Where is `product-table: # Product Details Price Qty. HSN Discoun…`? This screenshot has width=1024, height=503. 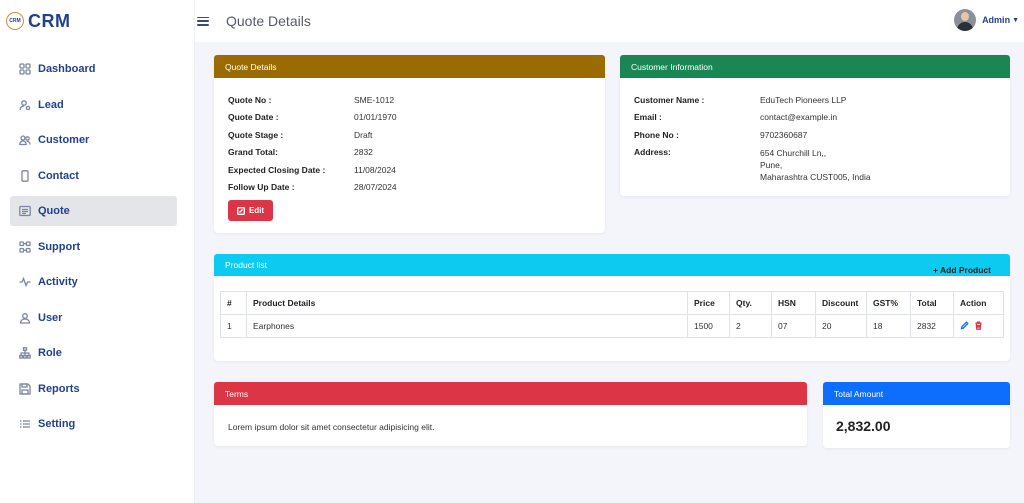
product-table: # Product Details Price Qty. HSN Discoun… is located at coordinates (612, 314).